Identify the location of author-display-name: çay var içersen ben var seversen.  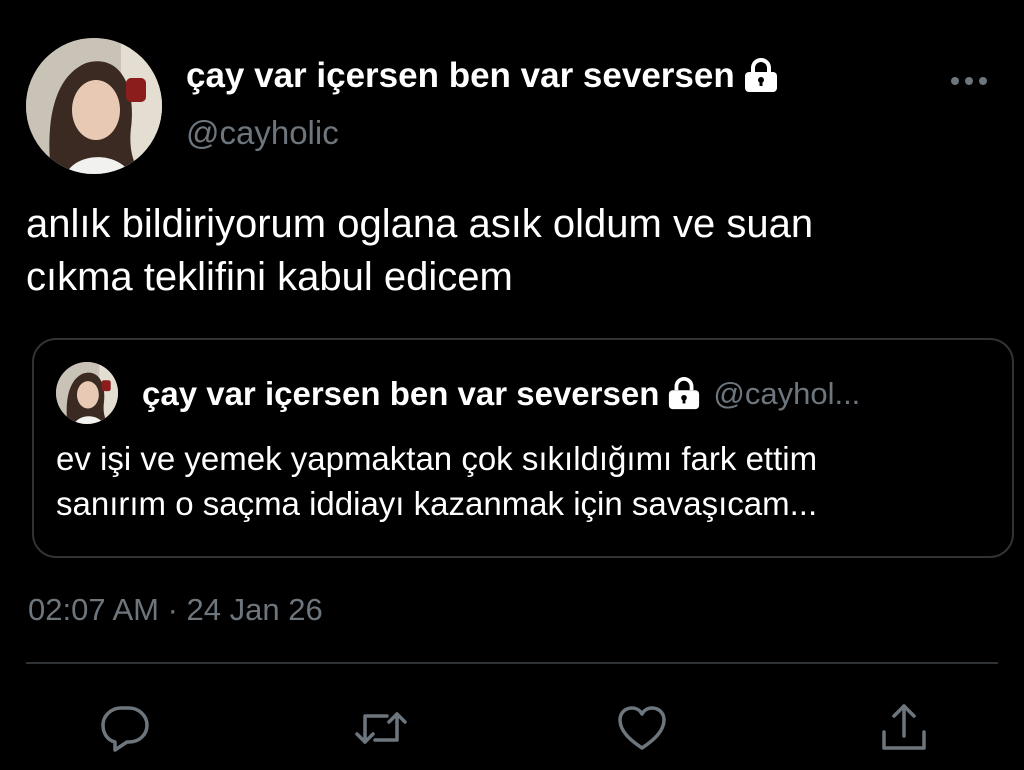
(482, 76).